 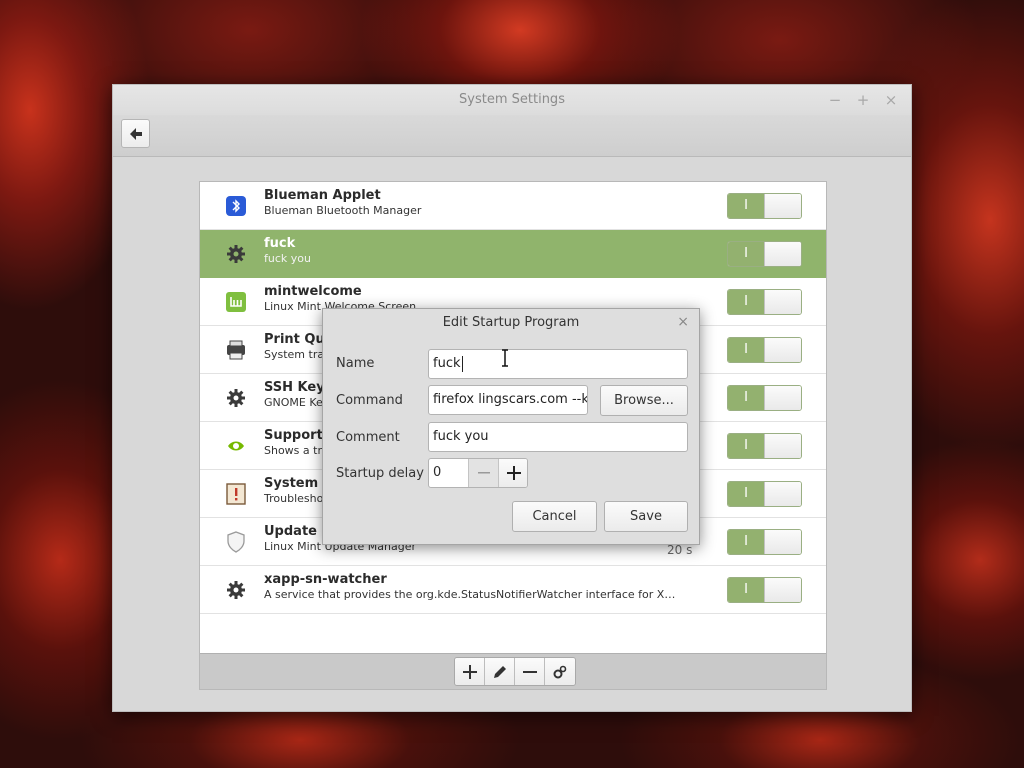 What do you see at coordinates (236, 350) in the screenshot?
I see `printer-icon` at bounding box center [236, 350].